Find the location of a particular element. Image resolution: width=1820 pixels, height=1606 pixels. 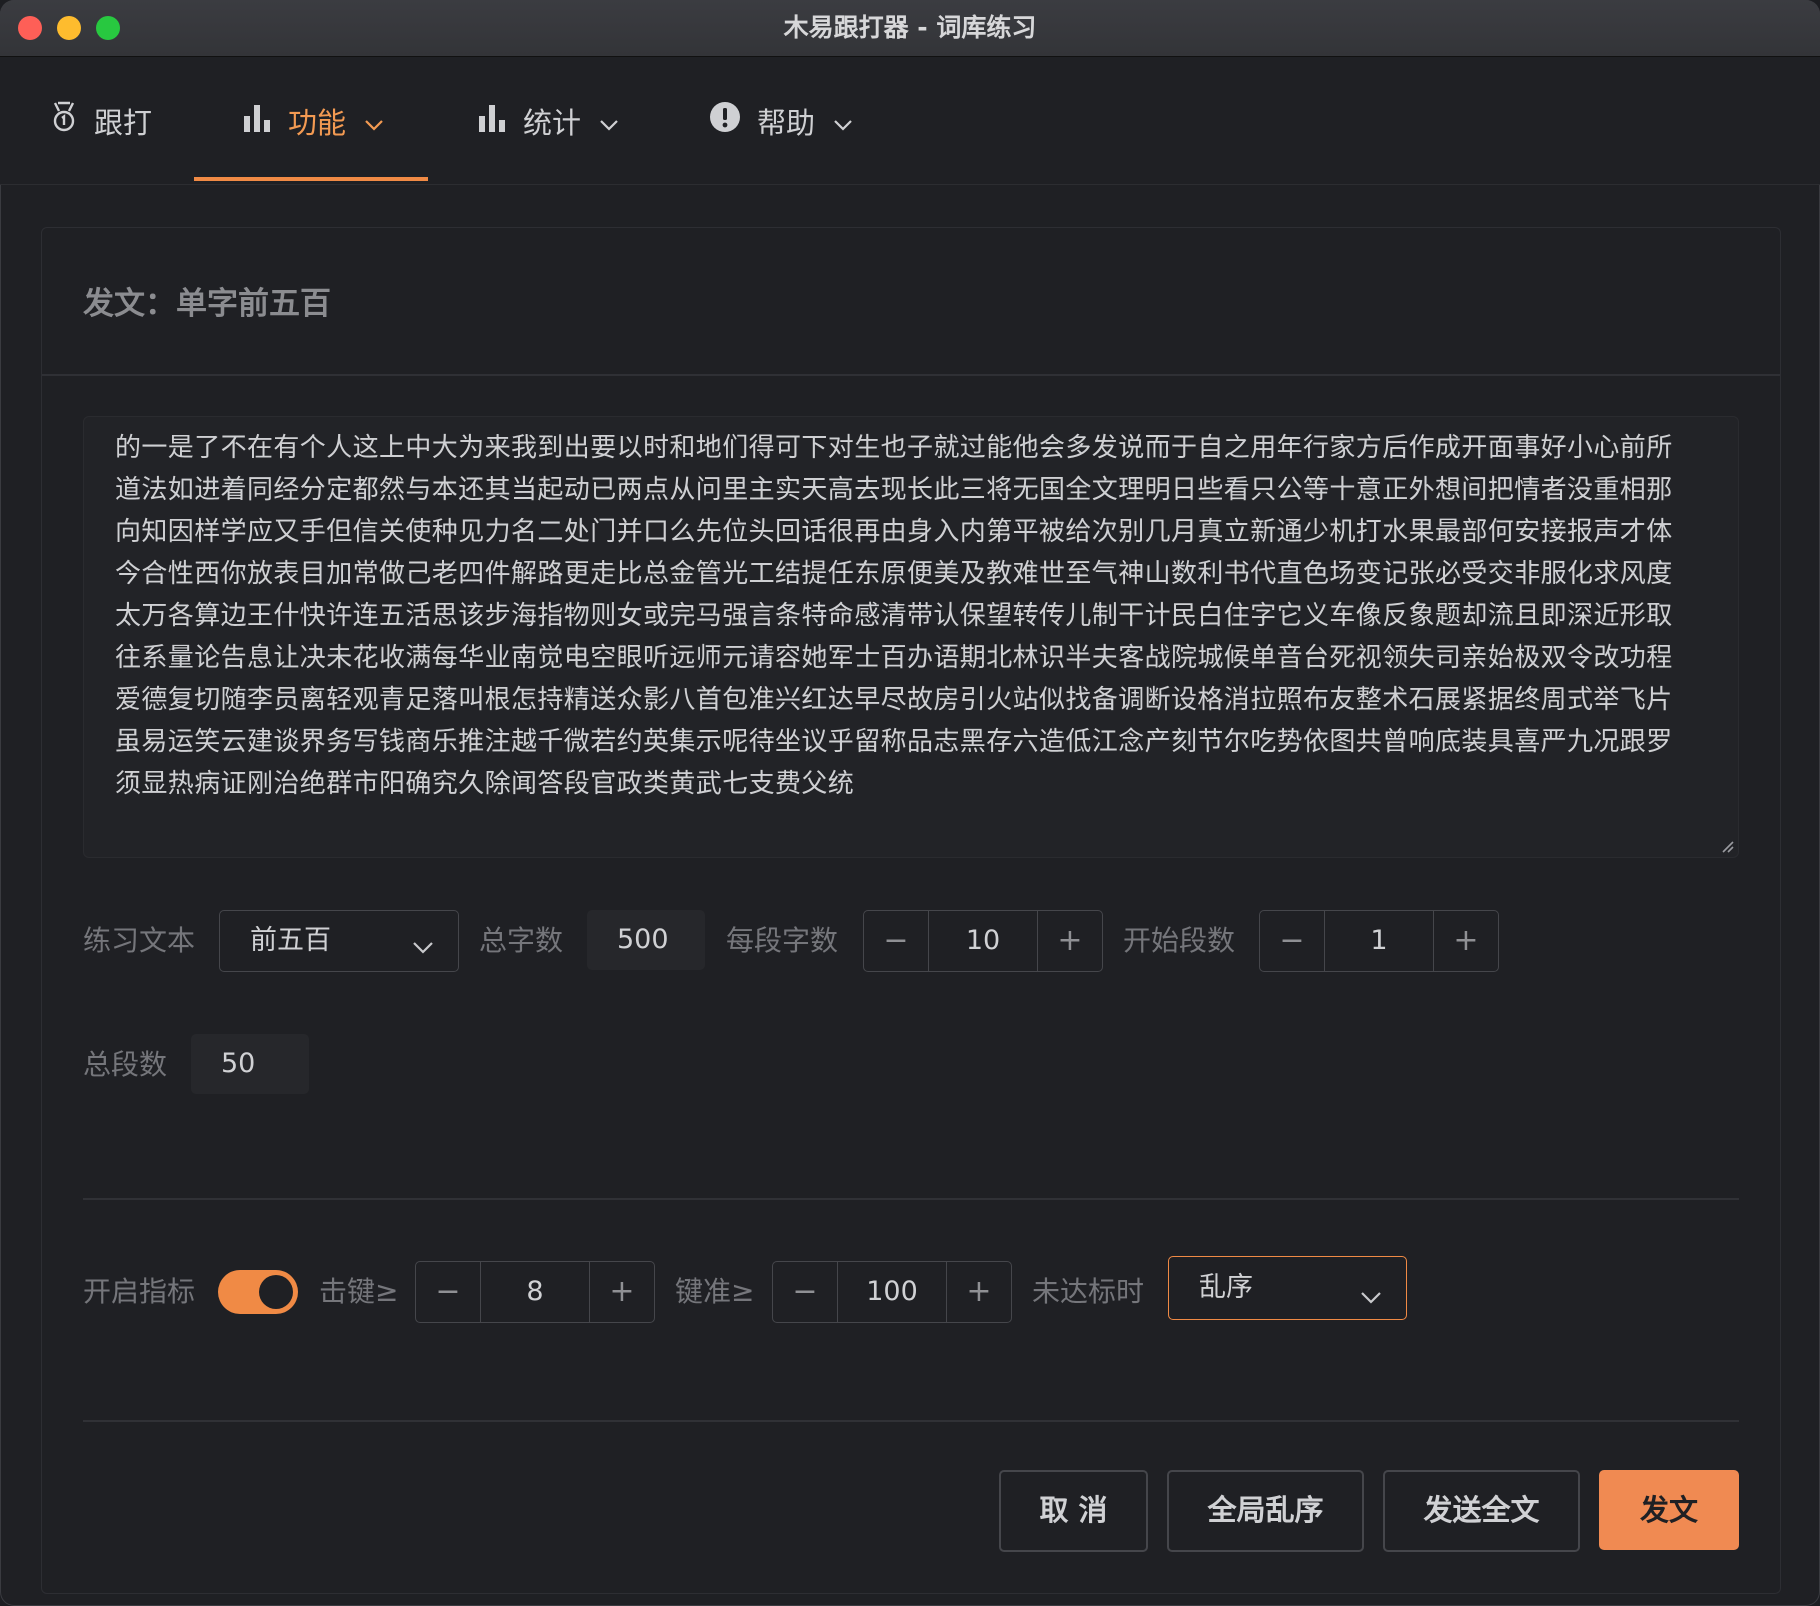

cancel-button: 取 消 is located at coordinates (1073, 1511).